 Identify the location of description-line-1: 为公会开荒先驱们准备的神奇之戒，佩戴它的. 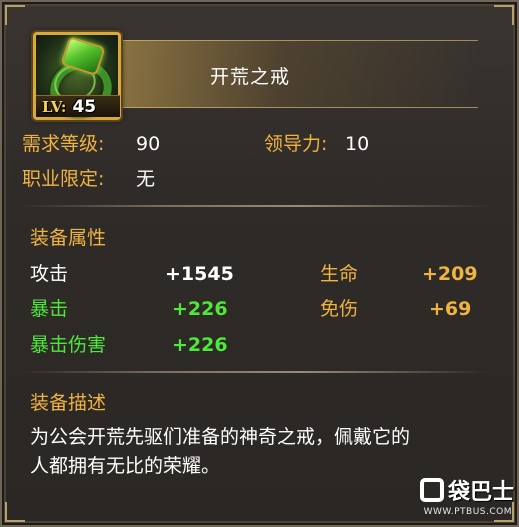
(220, 437).